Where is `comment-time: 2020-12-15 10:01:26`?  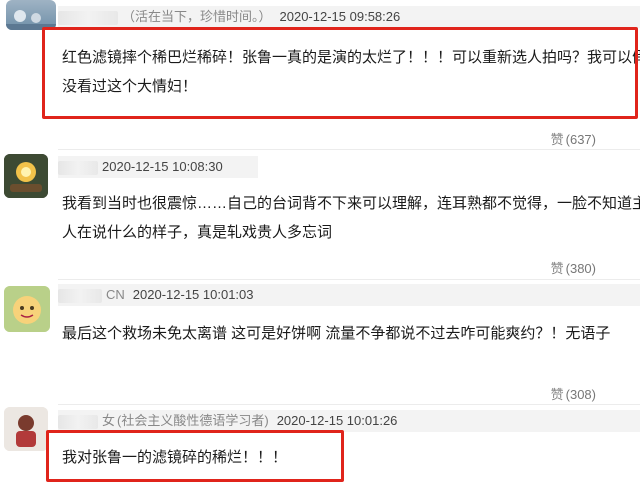 comment-time: 2020-12-15 10:01:26 is located at coordinates (337, 420).